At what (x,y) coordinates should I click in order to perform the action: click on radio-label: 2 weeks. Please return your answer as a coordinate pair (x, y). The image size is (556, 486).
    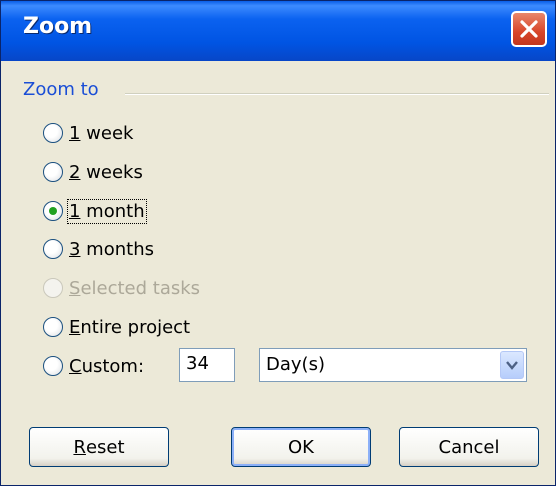
    Looking at the image, I should click on (106, 172).